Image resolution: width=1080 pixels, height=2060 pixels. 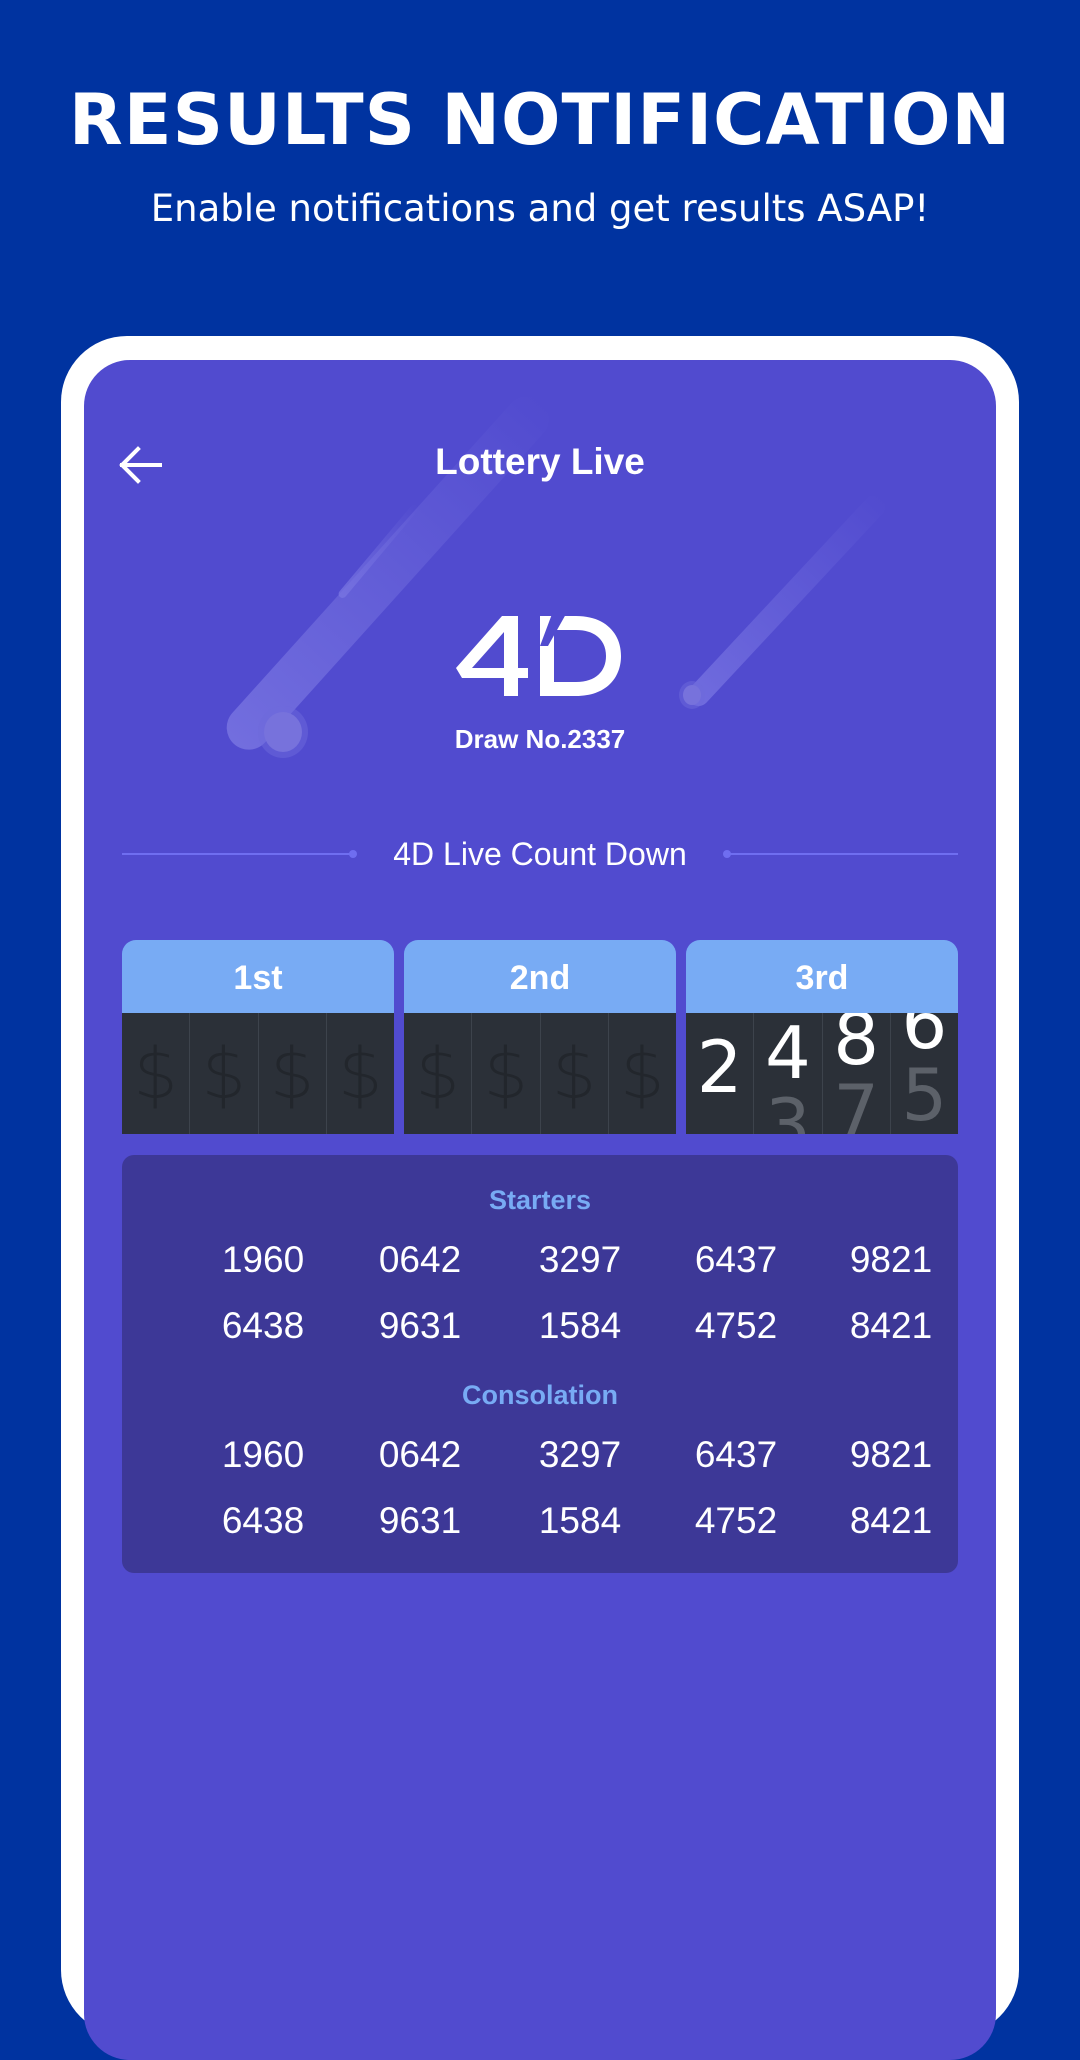 I want to click on digit-cell: 87, so click(x=857, y=1073).